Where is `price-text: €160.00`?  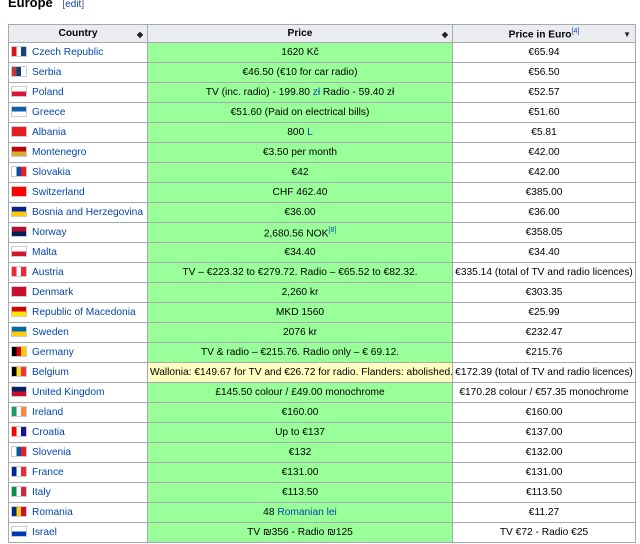
price-text: €160.00 is located at coordinates (300, 412).